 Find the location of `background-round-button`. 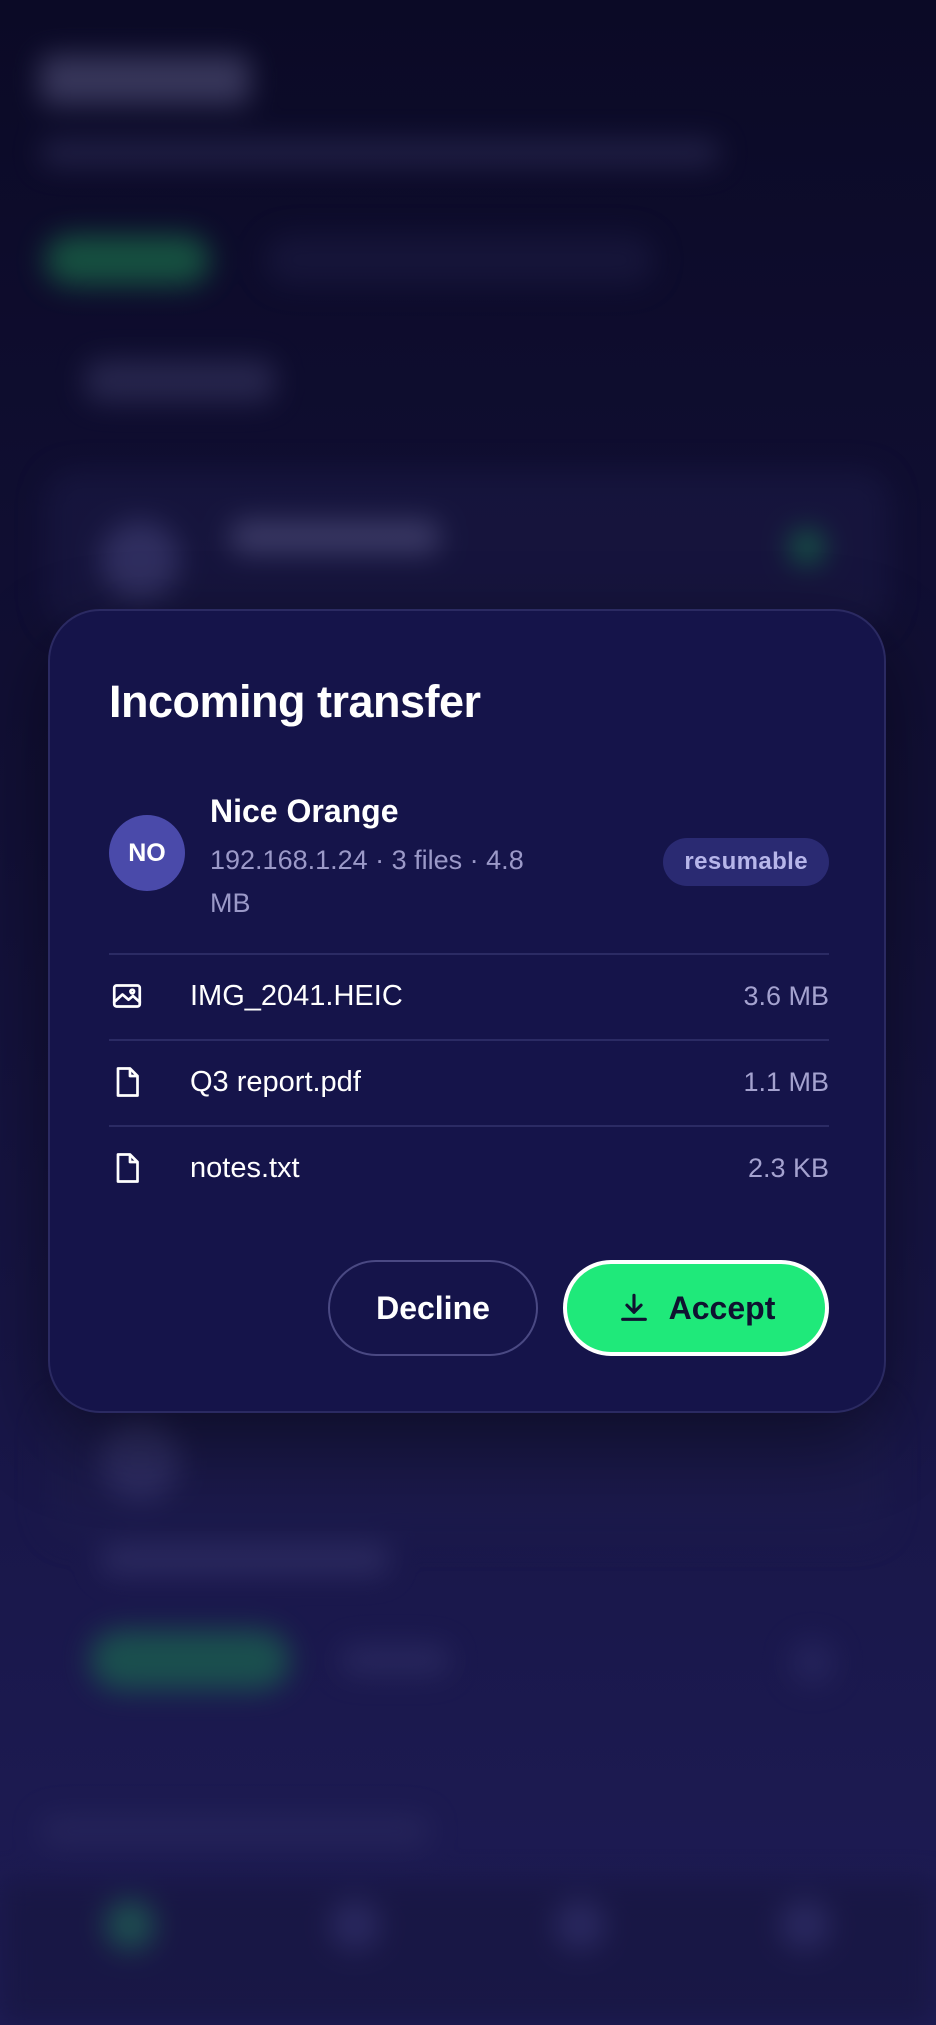

background-round-button is located at coordinates (812, 1662).